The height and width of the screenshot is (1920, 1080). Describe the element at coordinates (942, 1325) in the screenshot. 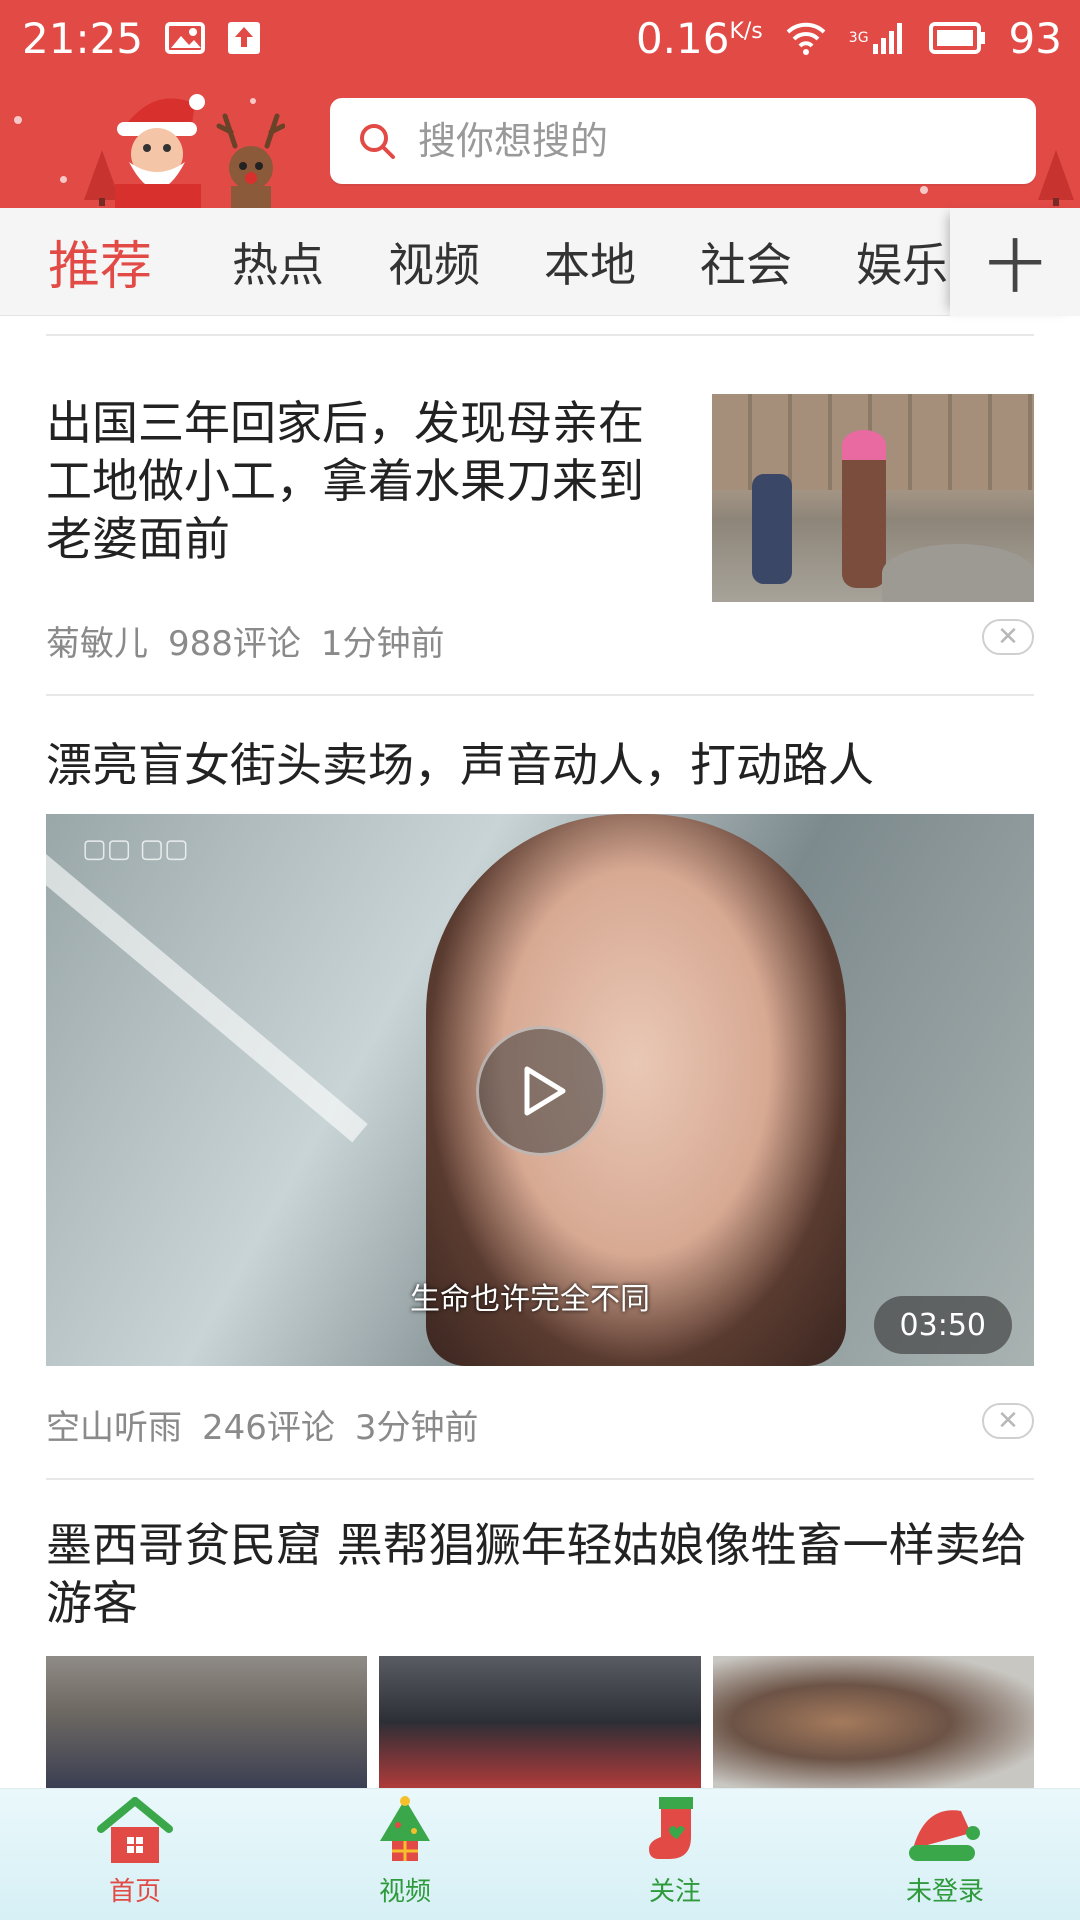

I see `video-duration: 03:50` at that location.